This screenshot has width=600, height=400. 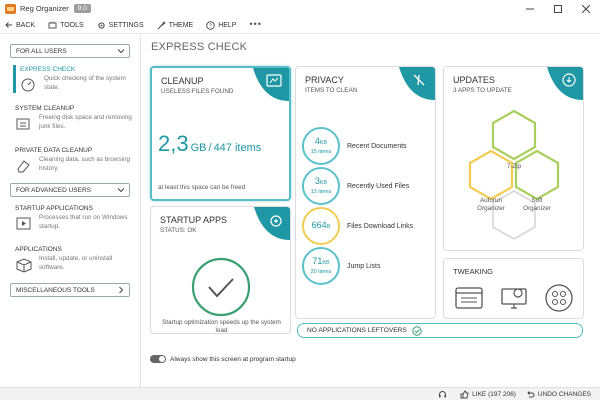 What do you see at coordinates (121, 290) in the screenshot?
I see `chevron-right-icon` at bounding box center [121, 290].